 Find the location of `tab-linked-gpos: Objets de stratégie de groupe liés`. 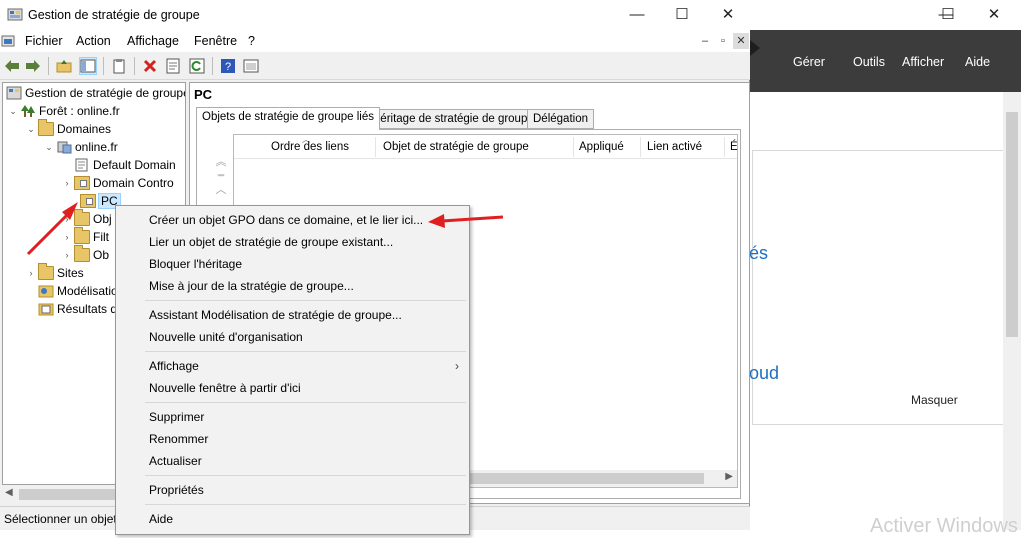

tab-linked-gpos: Objets de stratégie de groupe liés is located at coordinates (288, 118).